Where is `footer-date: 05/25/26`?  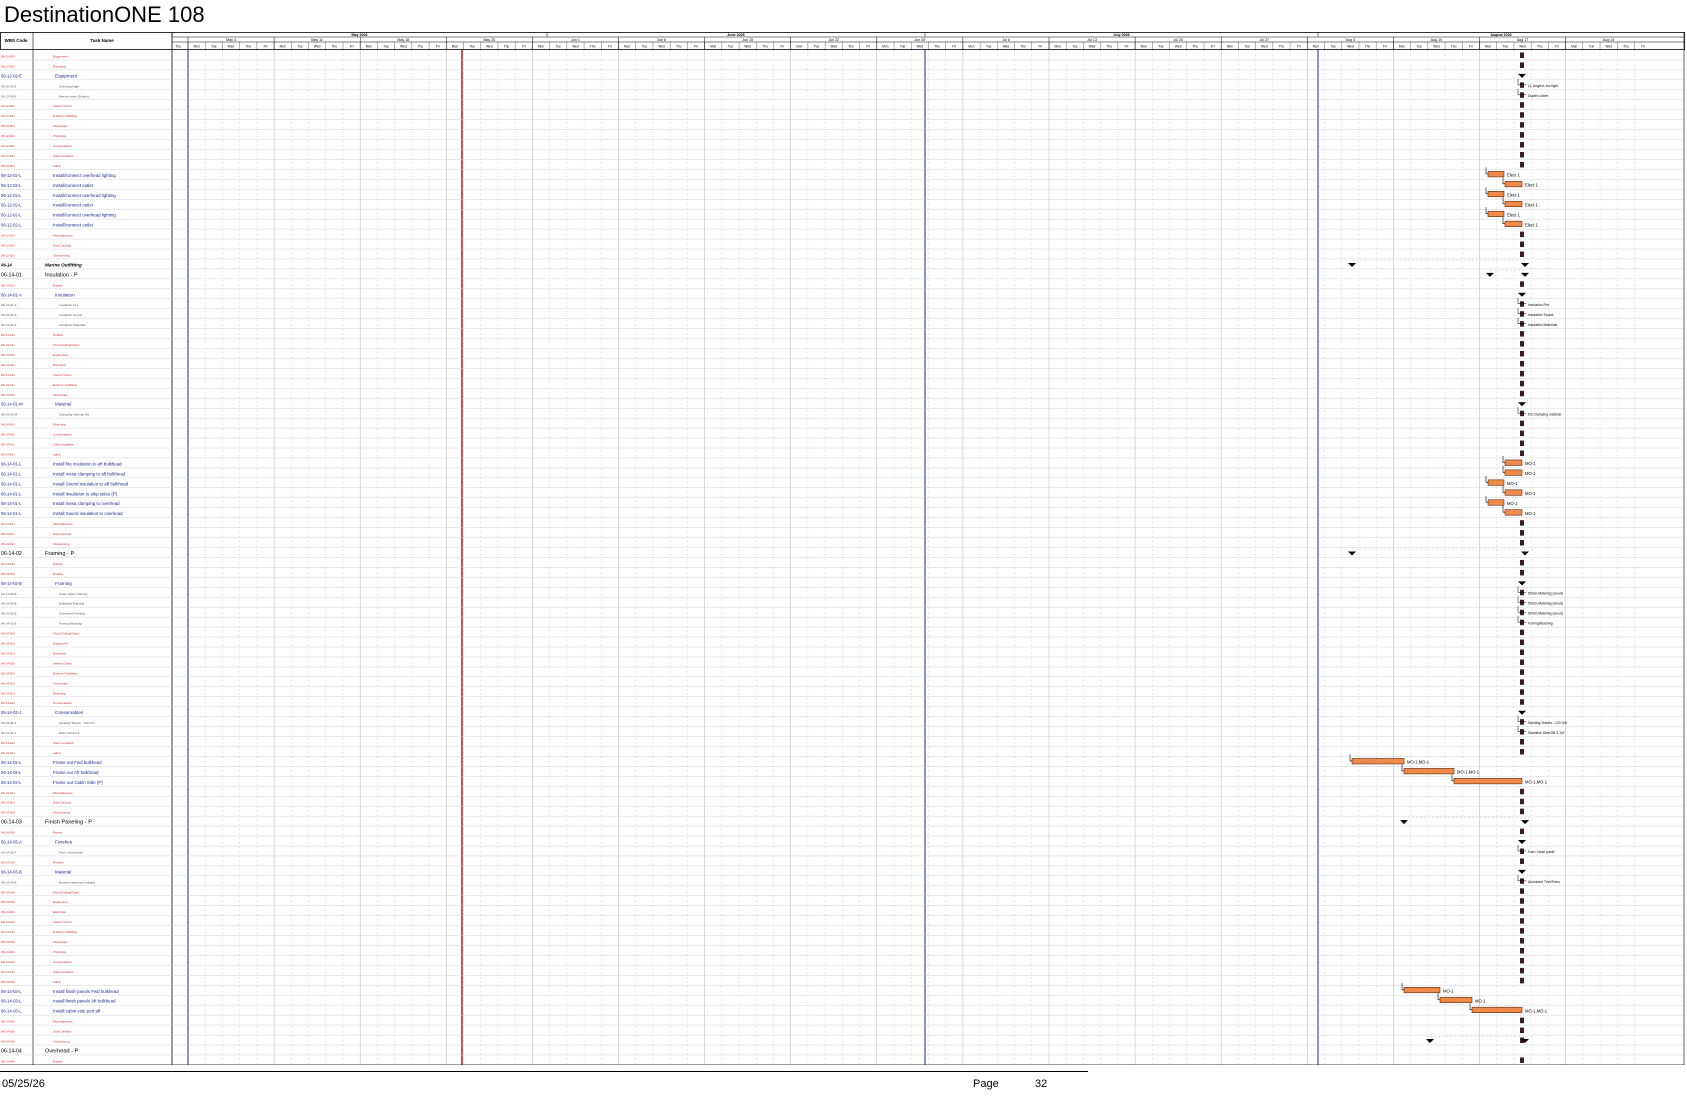 footer-date: 05/25/26 is located at coordinates (23, 1084).